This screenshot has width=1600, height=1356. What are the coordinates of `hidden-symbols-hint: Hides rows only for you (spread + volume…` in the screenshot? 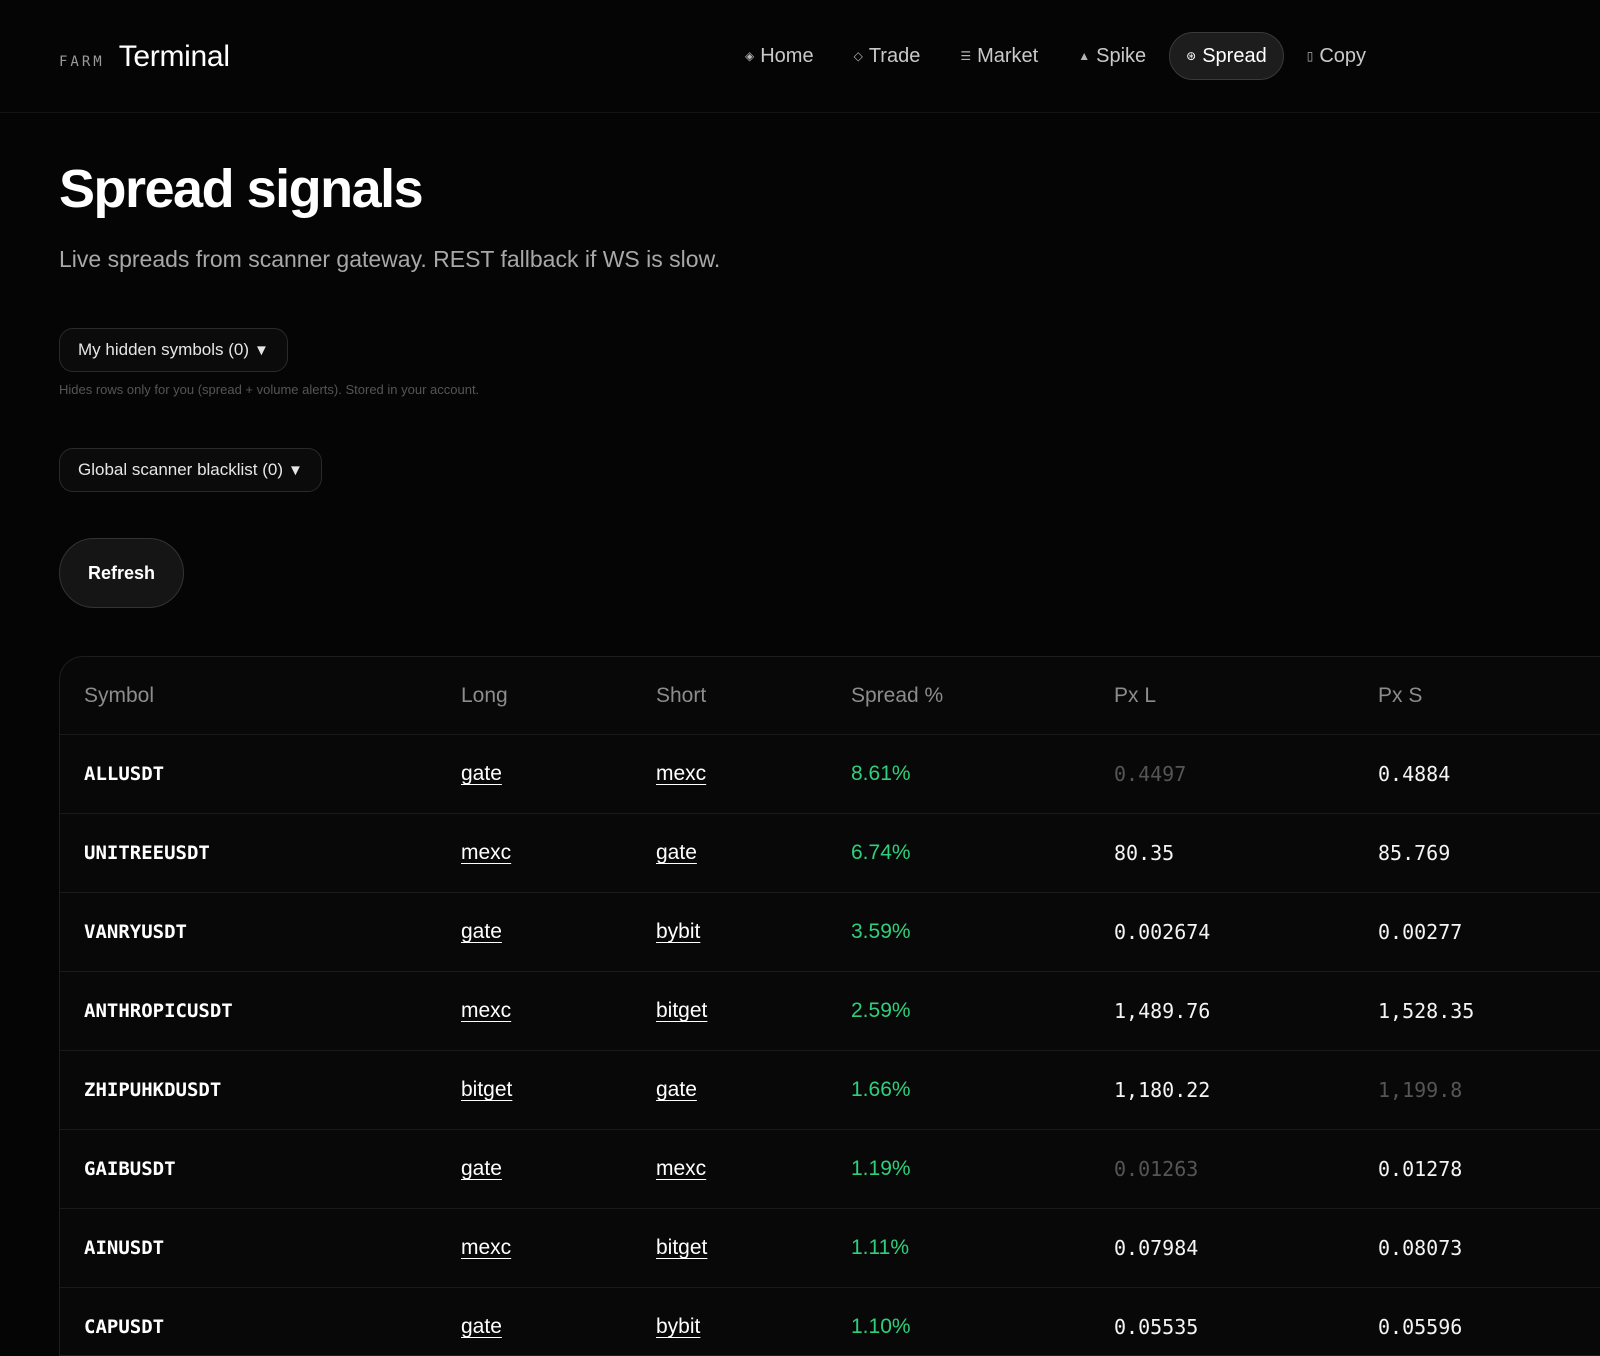 It's located at (269, 389).